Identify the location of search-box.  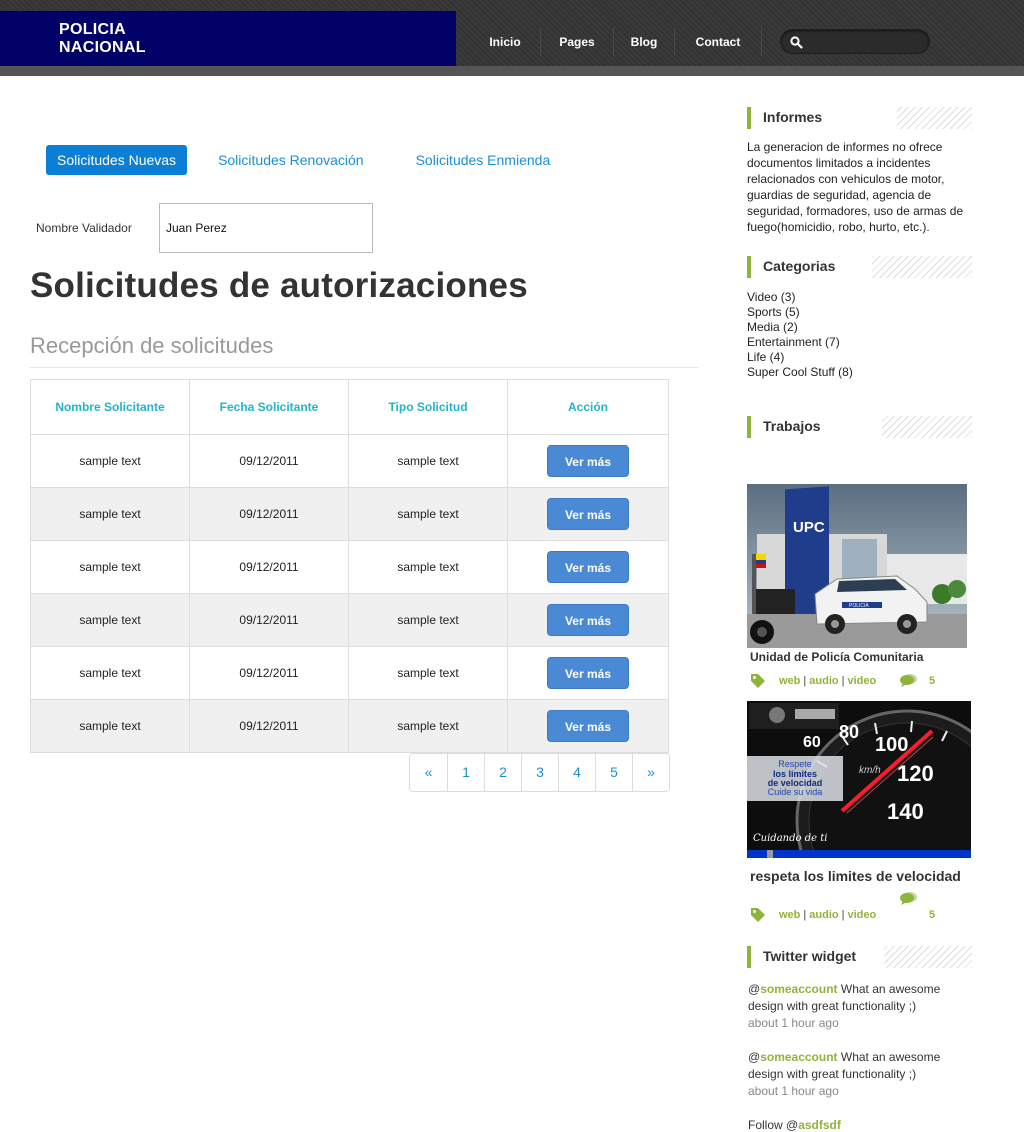
(855, 41).